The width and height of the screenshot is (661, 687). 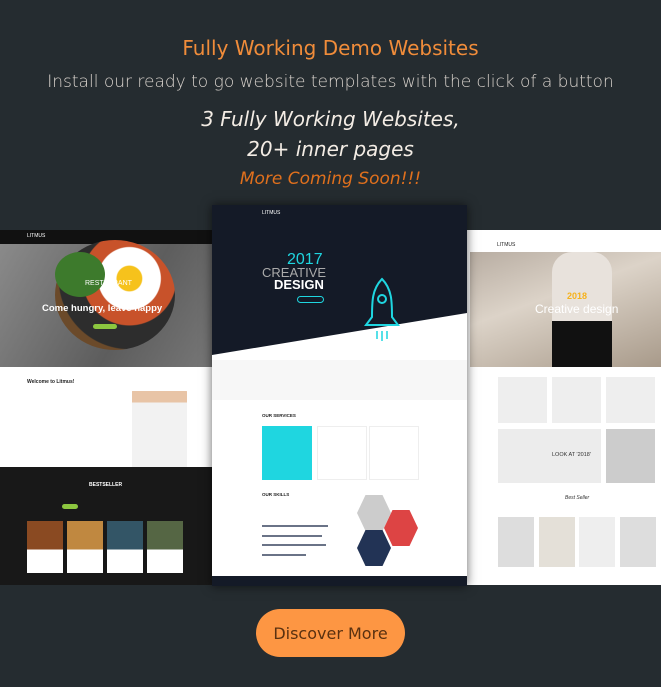 What do you see at coordinates (102, 308) in the screenshot?
I see `hero-title: Come hungry, leave happy` at bounding box center [102, 308].